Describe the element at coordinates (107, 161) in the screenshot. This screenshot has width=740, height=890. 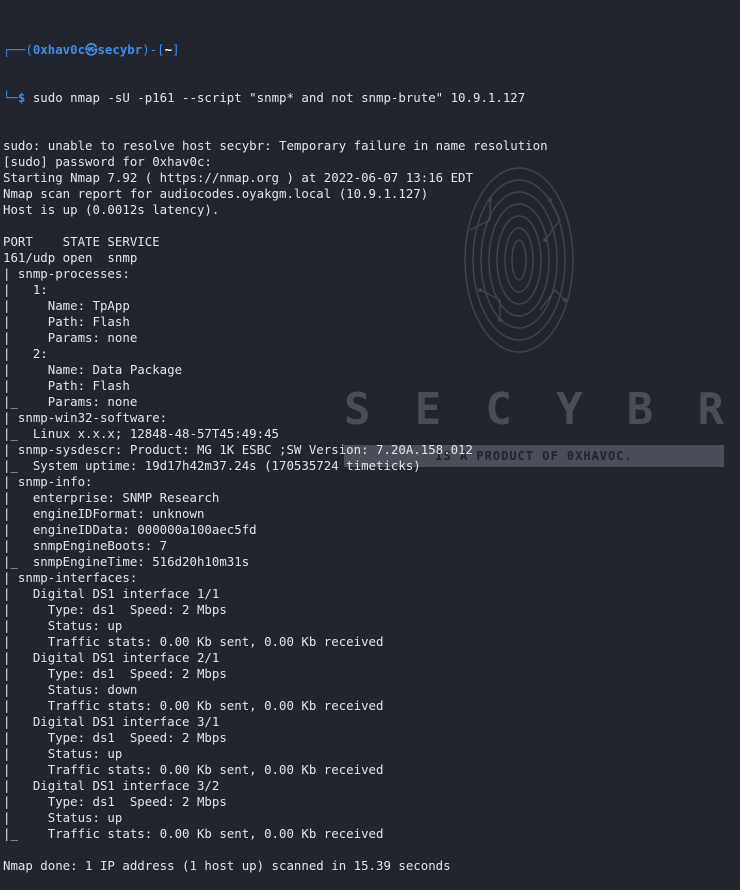
I see `output-line: [sudo] password for 0xhav0c:` at that location.